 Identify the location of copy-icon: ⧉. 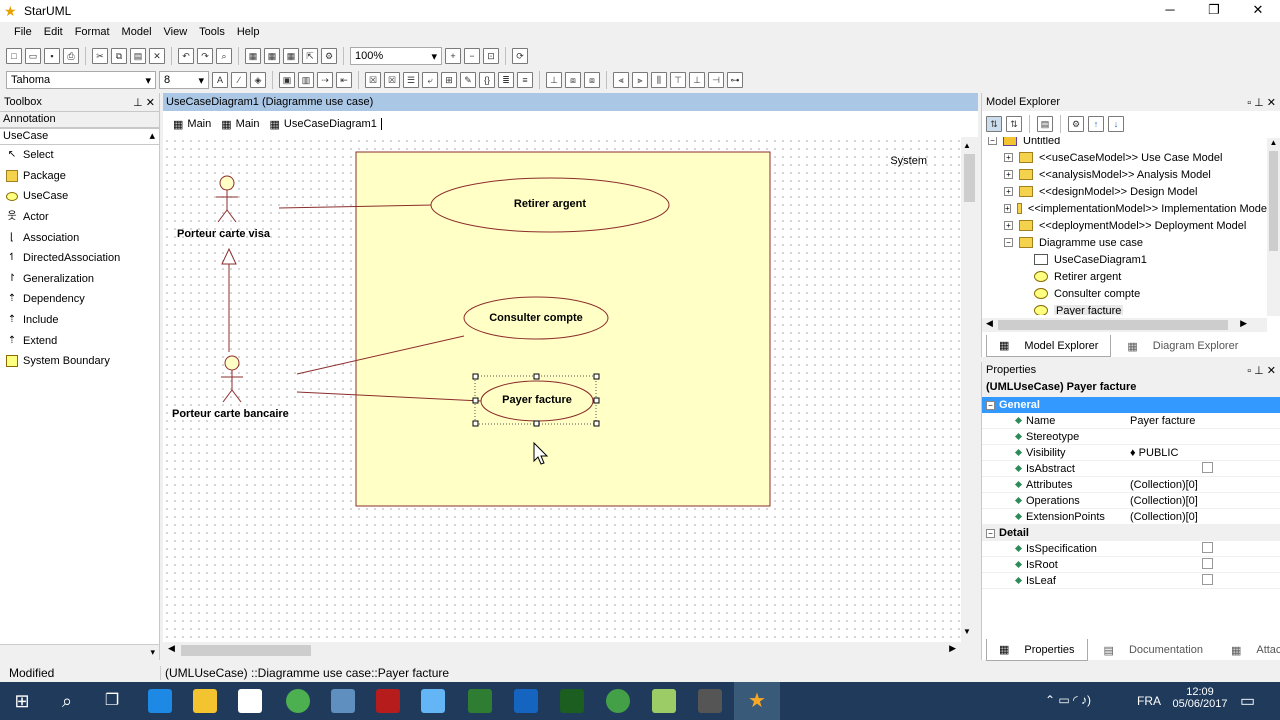
(119, 56).